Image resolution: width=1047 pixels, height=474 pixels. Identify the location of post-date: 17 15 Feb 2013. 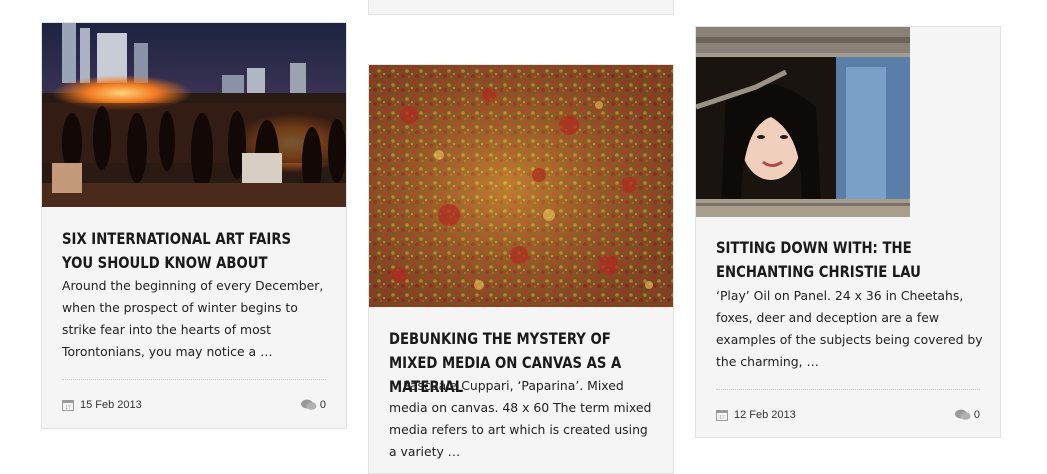
(102, 405).